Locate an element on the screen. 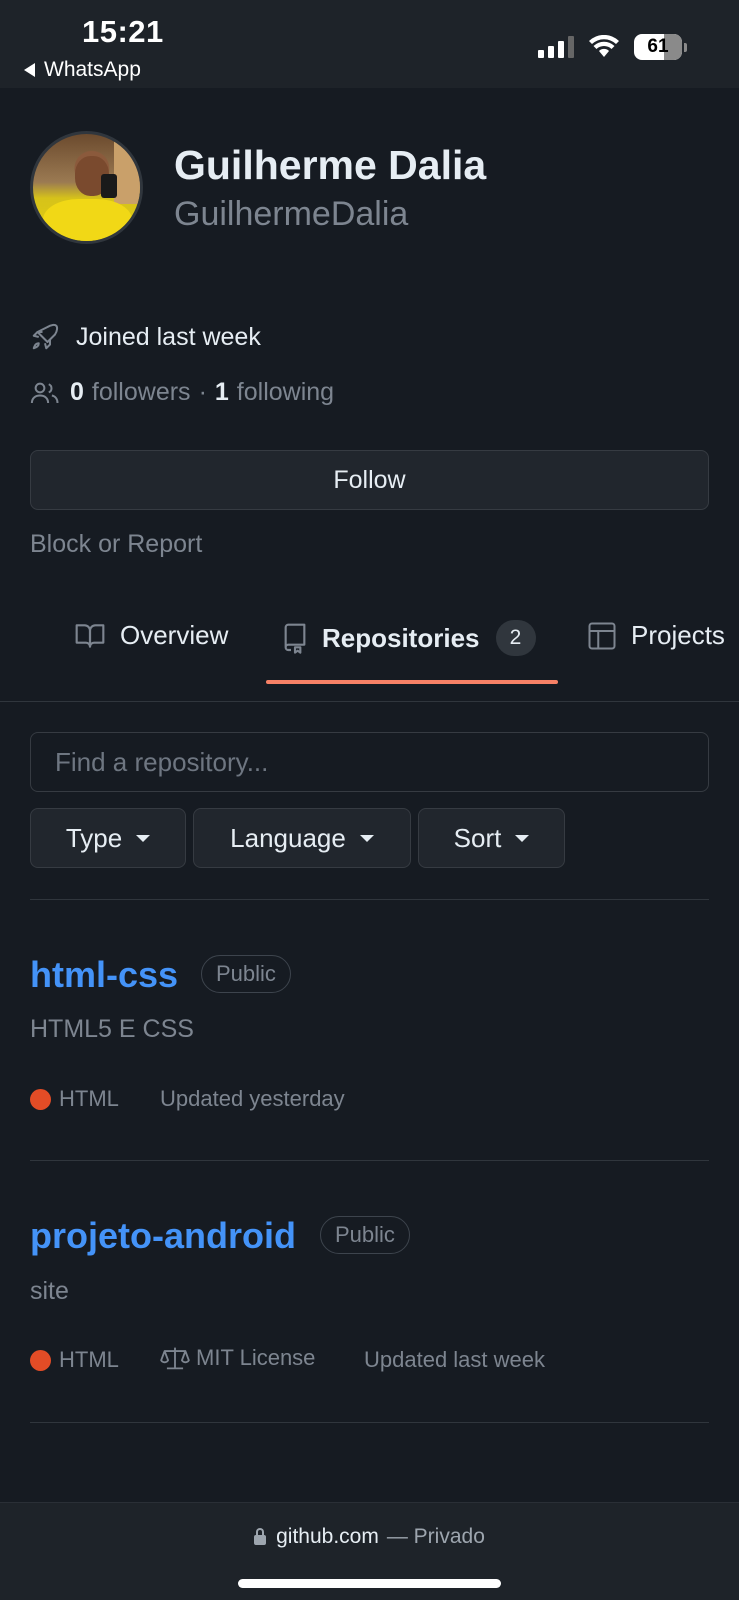  sort-filter-button: Sort is located at coordinates (491, 838).